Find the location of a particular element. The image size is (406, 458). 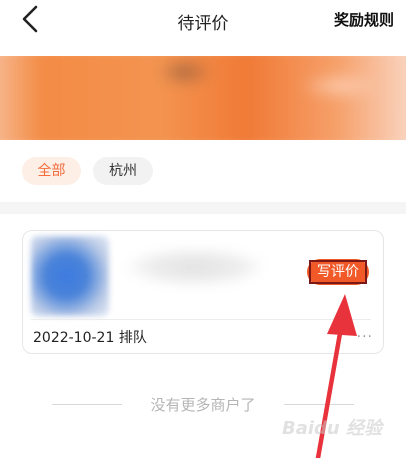

top-bar: 待评价 奖励规则 is located at coordinates (203, 21).